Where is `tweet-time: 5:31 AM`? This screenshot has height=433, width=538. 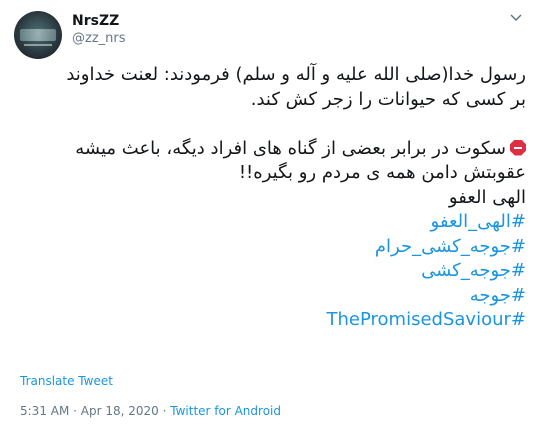
tweet-time: 5:31 AM is located at coordinates (44, 411).